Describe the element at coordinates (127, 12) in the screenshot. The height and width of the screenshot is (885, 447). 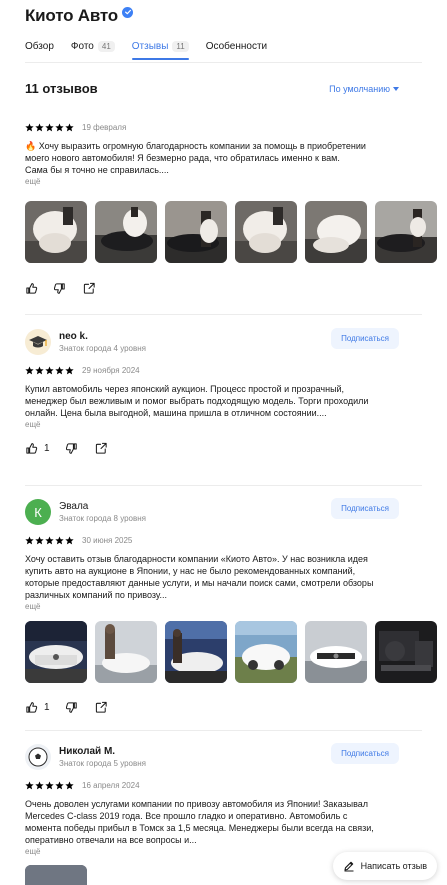
I see `verified-checkmark-icon` at that location.